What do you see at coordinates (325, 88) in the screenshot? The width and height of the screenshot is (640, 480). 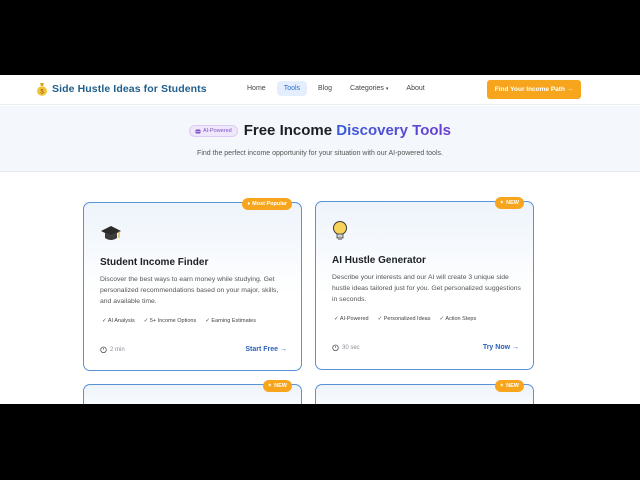 I see `nav-blog: Blog` at bounding box center [325, 88].